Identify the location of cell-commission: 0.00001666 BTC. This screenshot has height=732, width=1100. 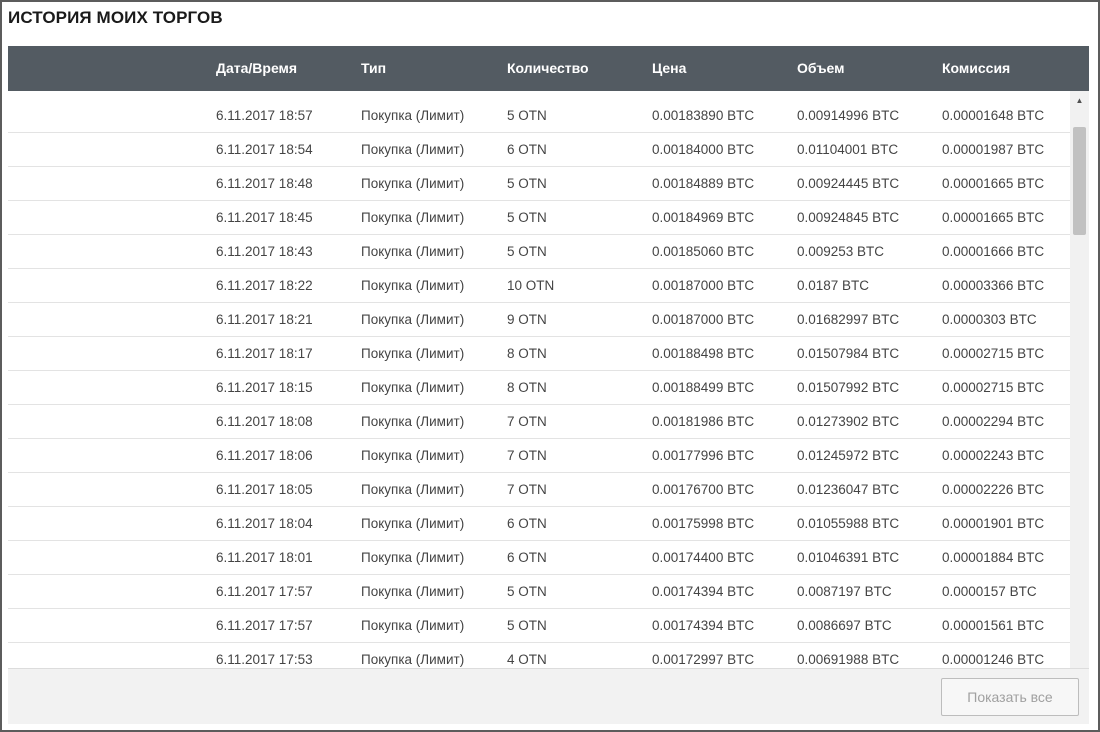
(993, 251).